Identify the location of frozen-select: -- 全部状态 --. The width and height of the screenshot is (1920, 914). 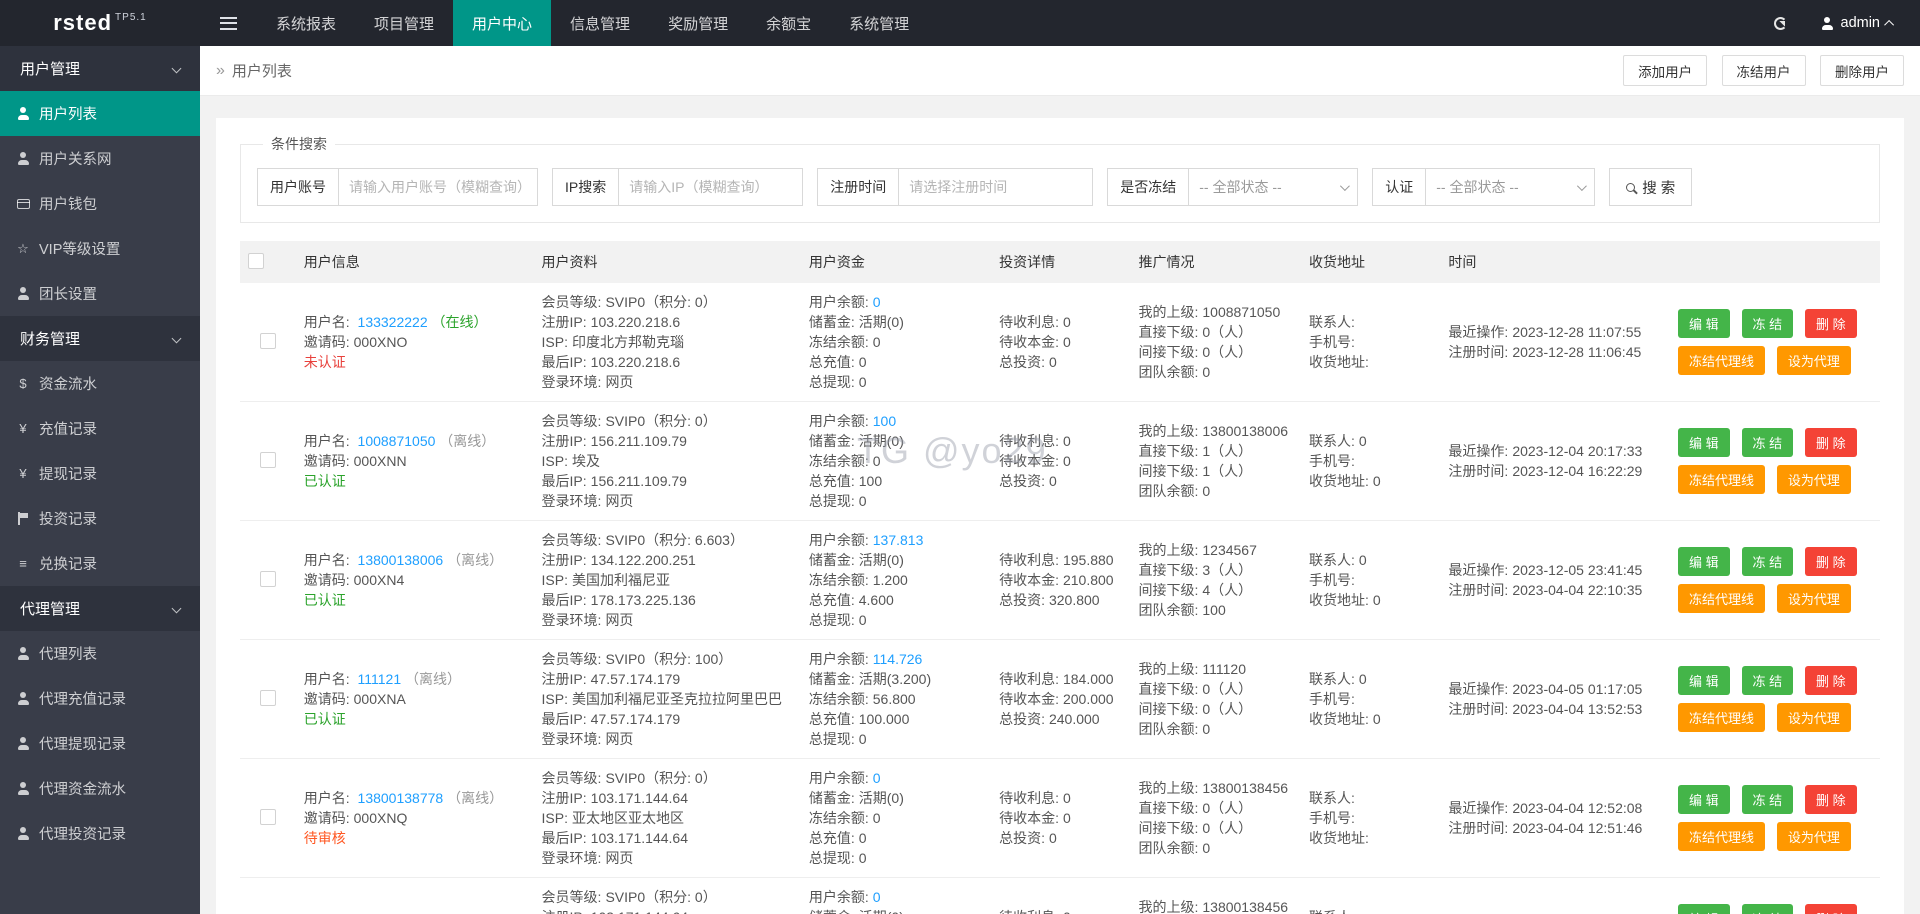
(1273, 187).